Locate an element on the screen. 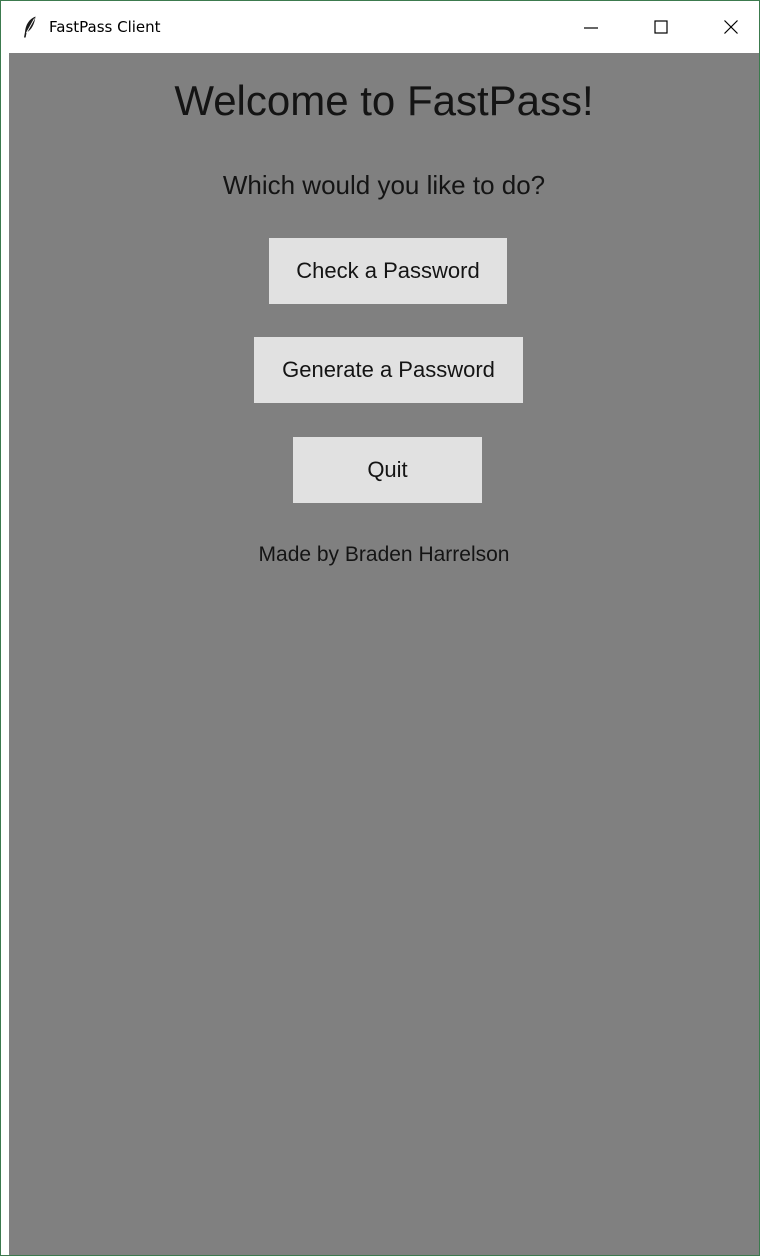 The width and height of the screenshot is (760, 1256). minimize-button is located at coordinates (591, 27).